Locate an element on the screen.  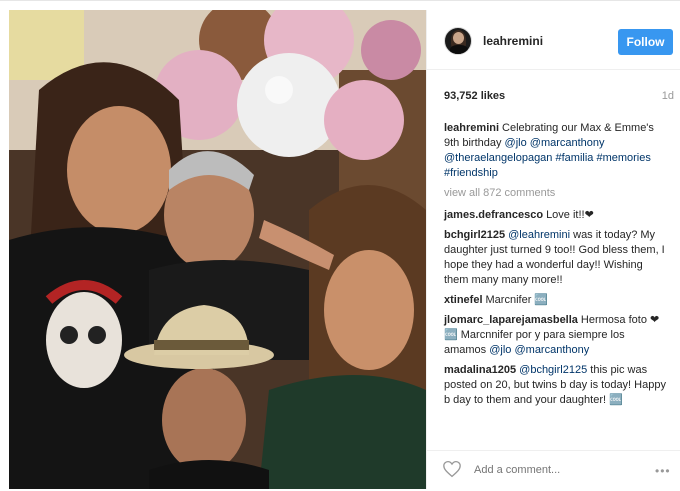
likes-row: 93,752 likes 1d is located at coordinates (559, 98).